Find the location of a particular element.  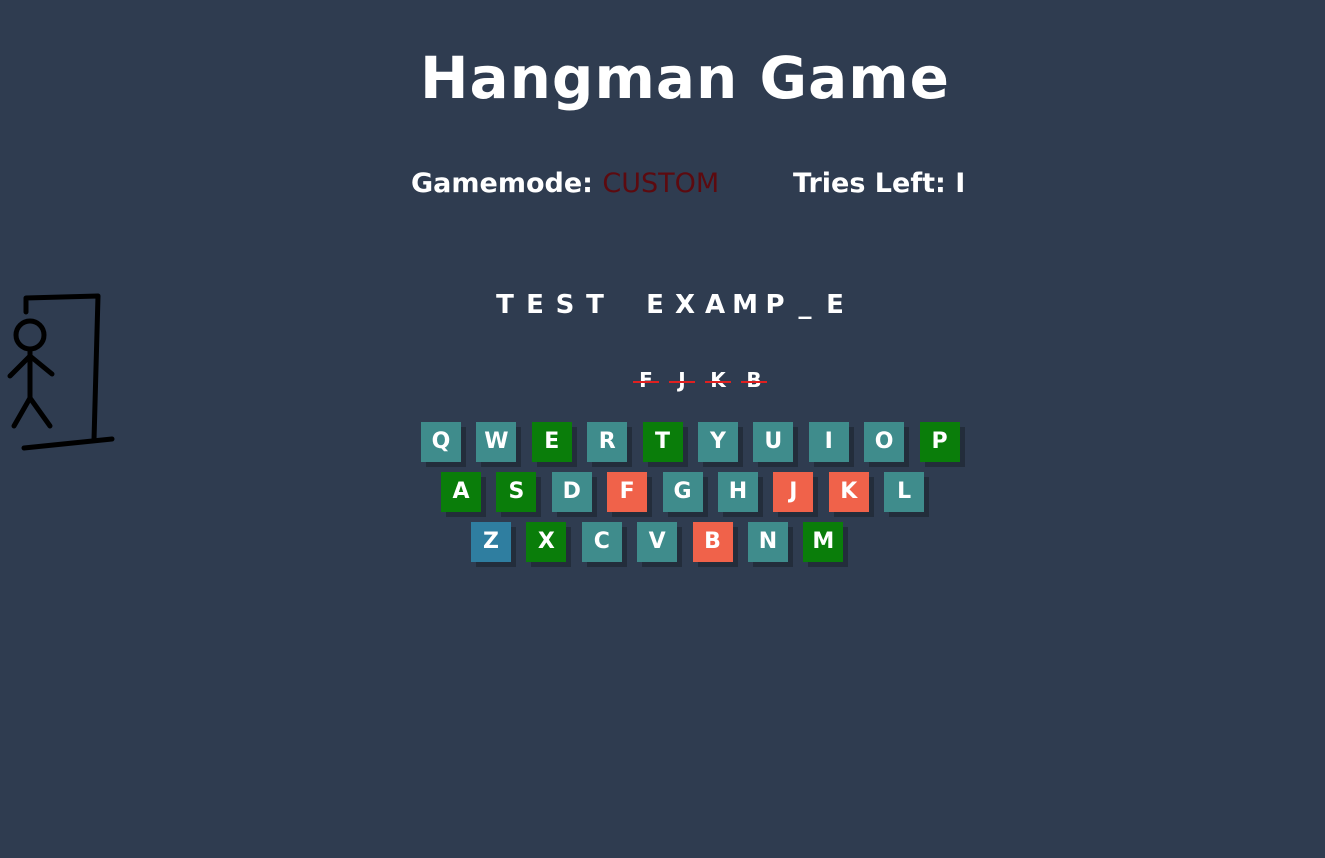

word-letter: A is located at coordinates (715, 305).